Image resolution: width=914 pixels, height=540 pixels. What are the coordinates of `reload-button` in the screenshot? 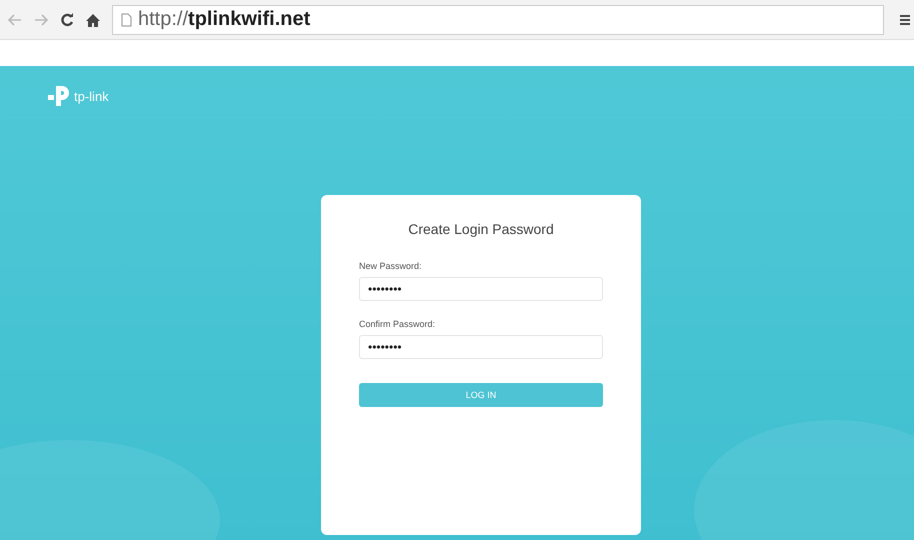 It's located at (67, 19).